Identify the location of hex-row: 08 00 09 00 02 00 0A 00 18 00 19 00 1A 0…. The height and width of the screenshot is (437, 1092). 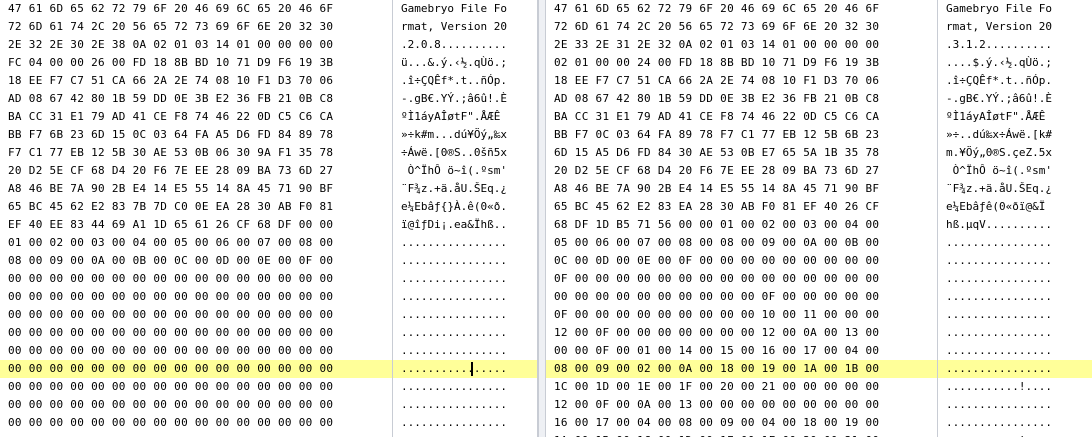
(741, 369).